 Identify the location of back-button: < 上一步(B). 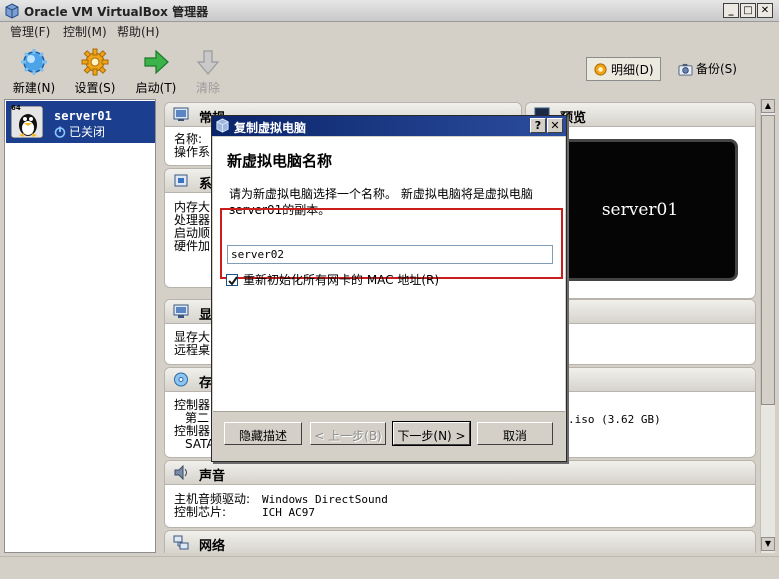
(348, 433).